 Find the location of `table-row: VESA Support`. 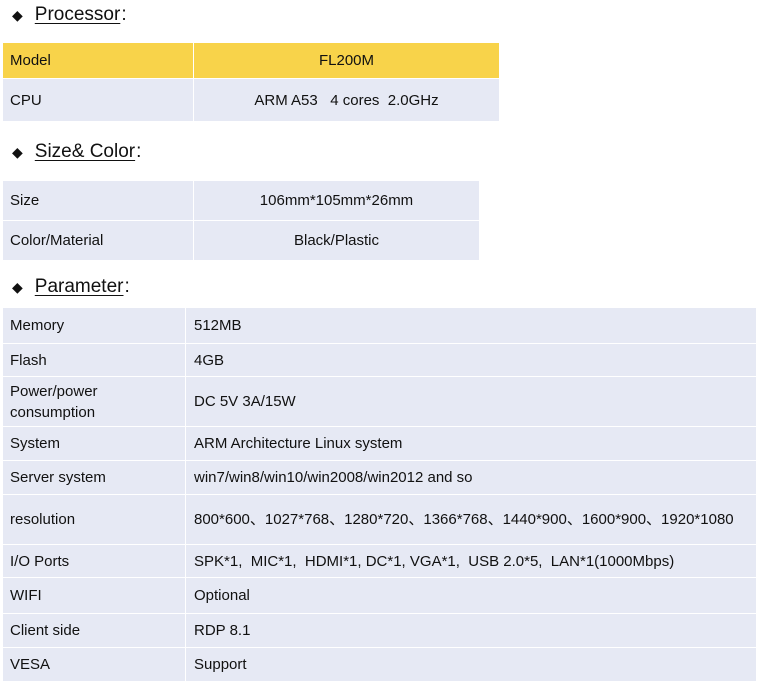

table-row: VESA Support is located at coordinates (379, 664).